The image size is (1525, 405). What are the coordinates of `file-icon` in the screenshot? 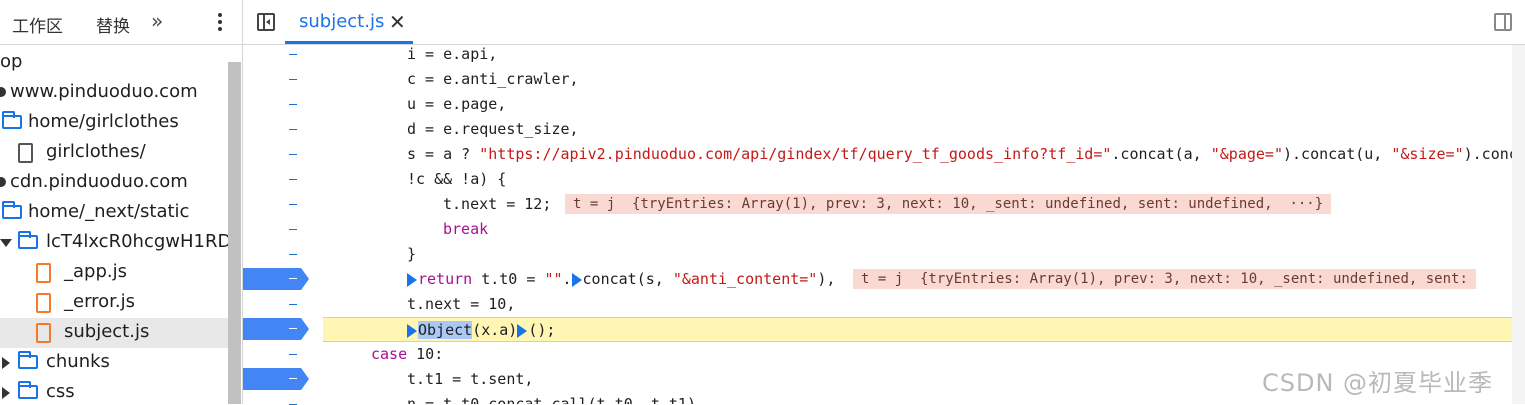 It's located at (25, 153).